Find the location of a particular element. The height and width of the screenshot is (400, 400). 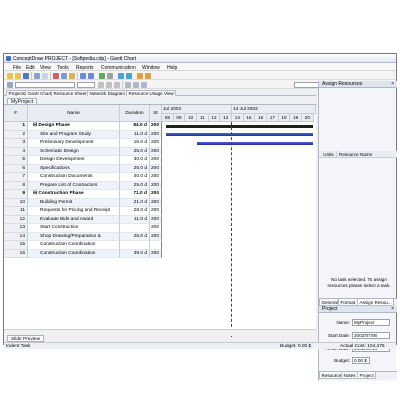

underline-icon is located at coordinates (117, 84).